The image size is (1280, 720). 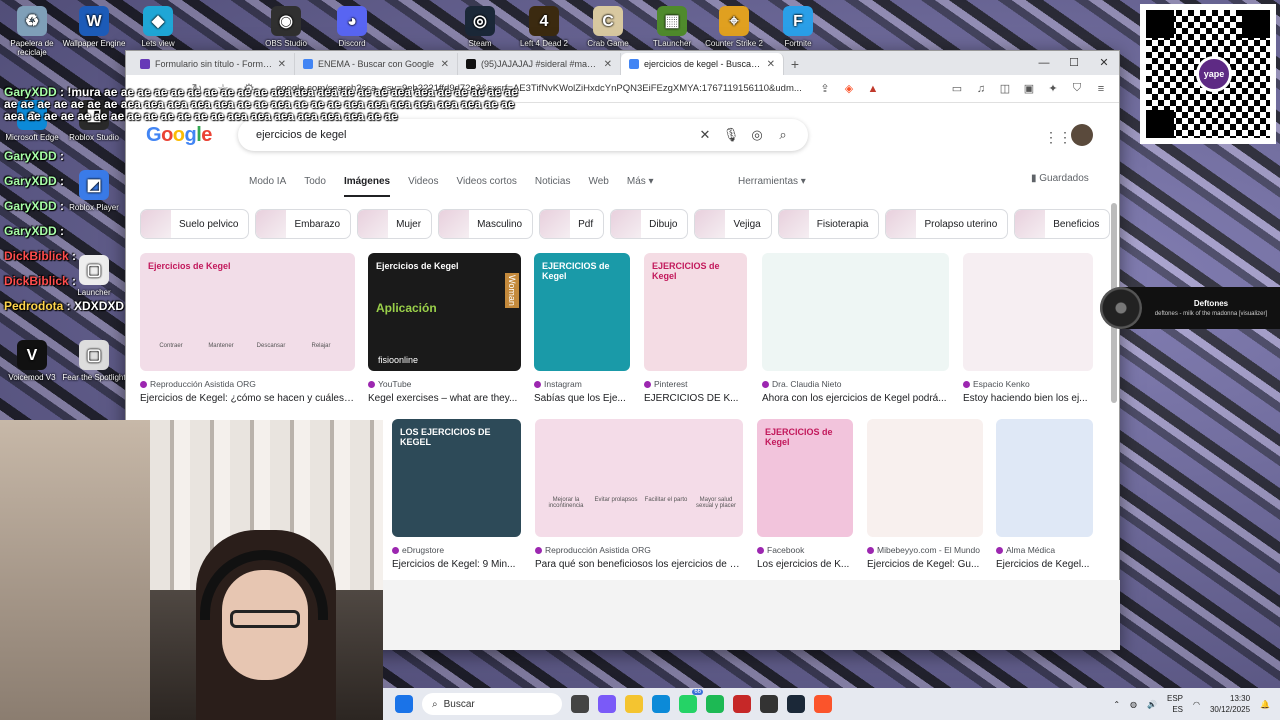 I want to click on search-icon: ⌕, so click(x=783, y=135).